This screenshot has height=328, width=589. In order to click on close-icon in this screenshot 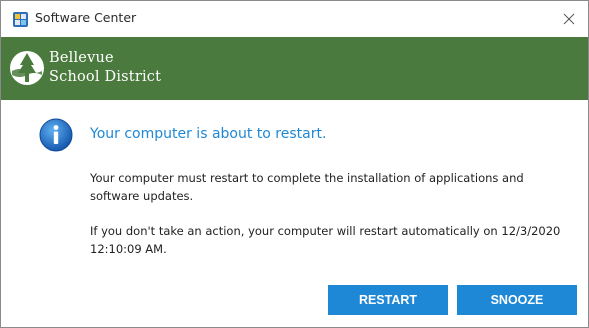, I will do `click(568, 19)`.